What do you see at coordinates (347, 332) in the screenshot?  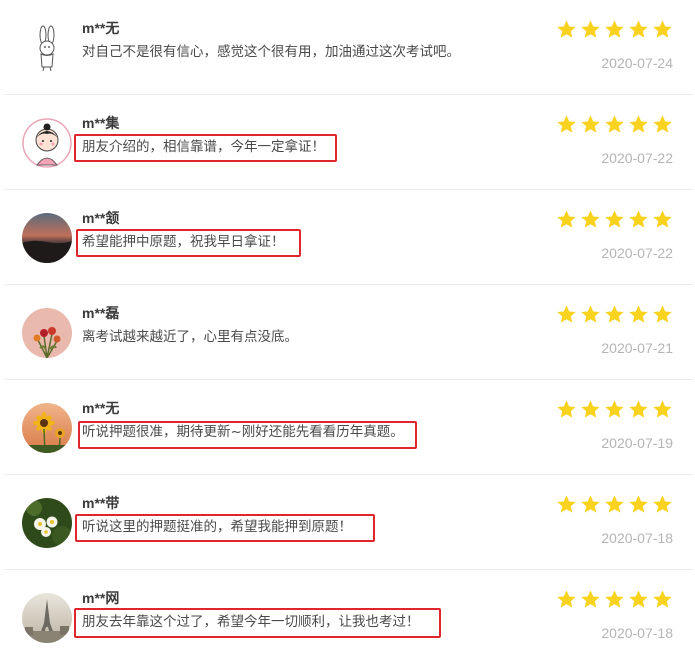 I see `review-item: m**磊 离考试越来越近了，心里有点没底。 2020-07-21` at bounding box center [347, 332].